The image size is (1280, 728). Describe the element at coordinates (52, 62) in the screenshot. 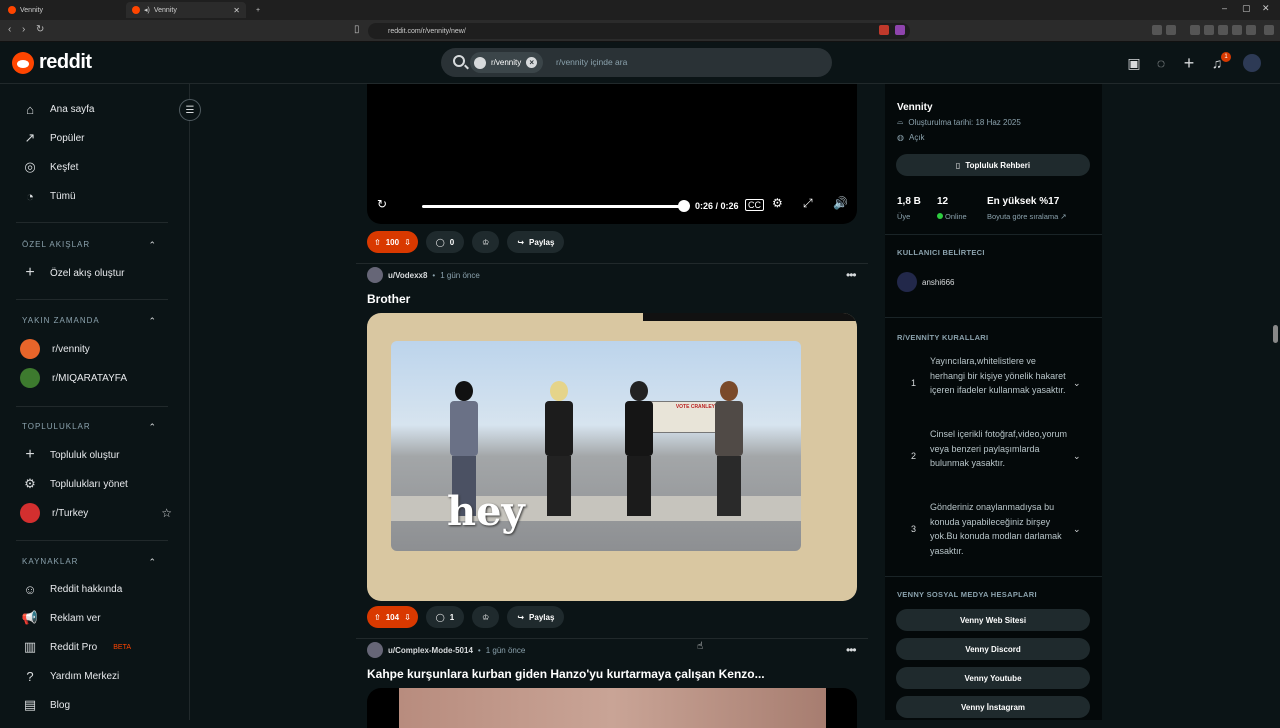

I see `reddit-logo: reddit` at that location.